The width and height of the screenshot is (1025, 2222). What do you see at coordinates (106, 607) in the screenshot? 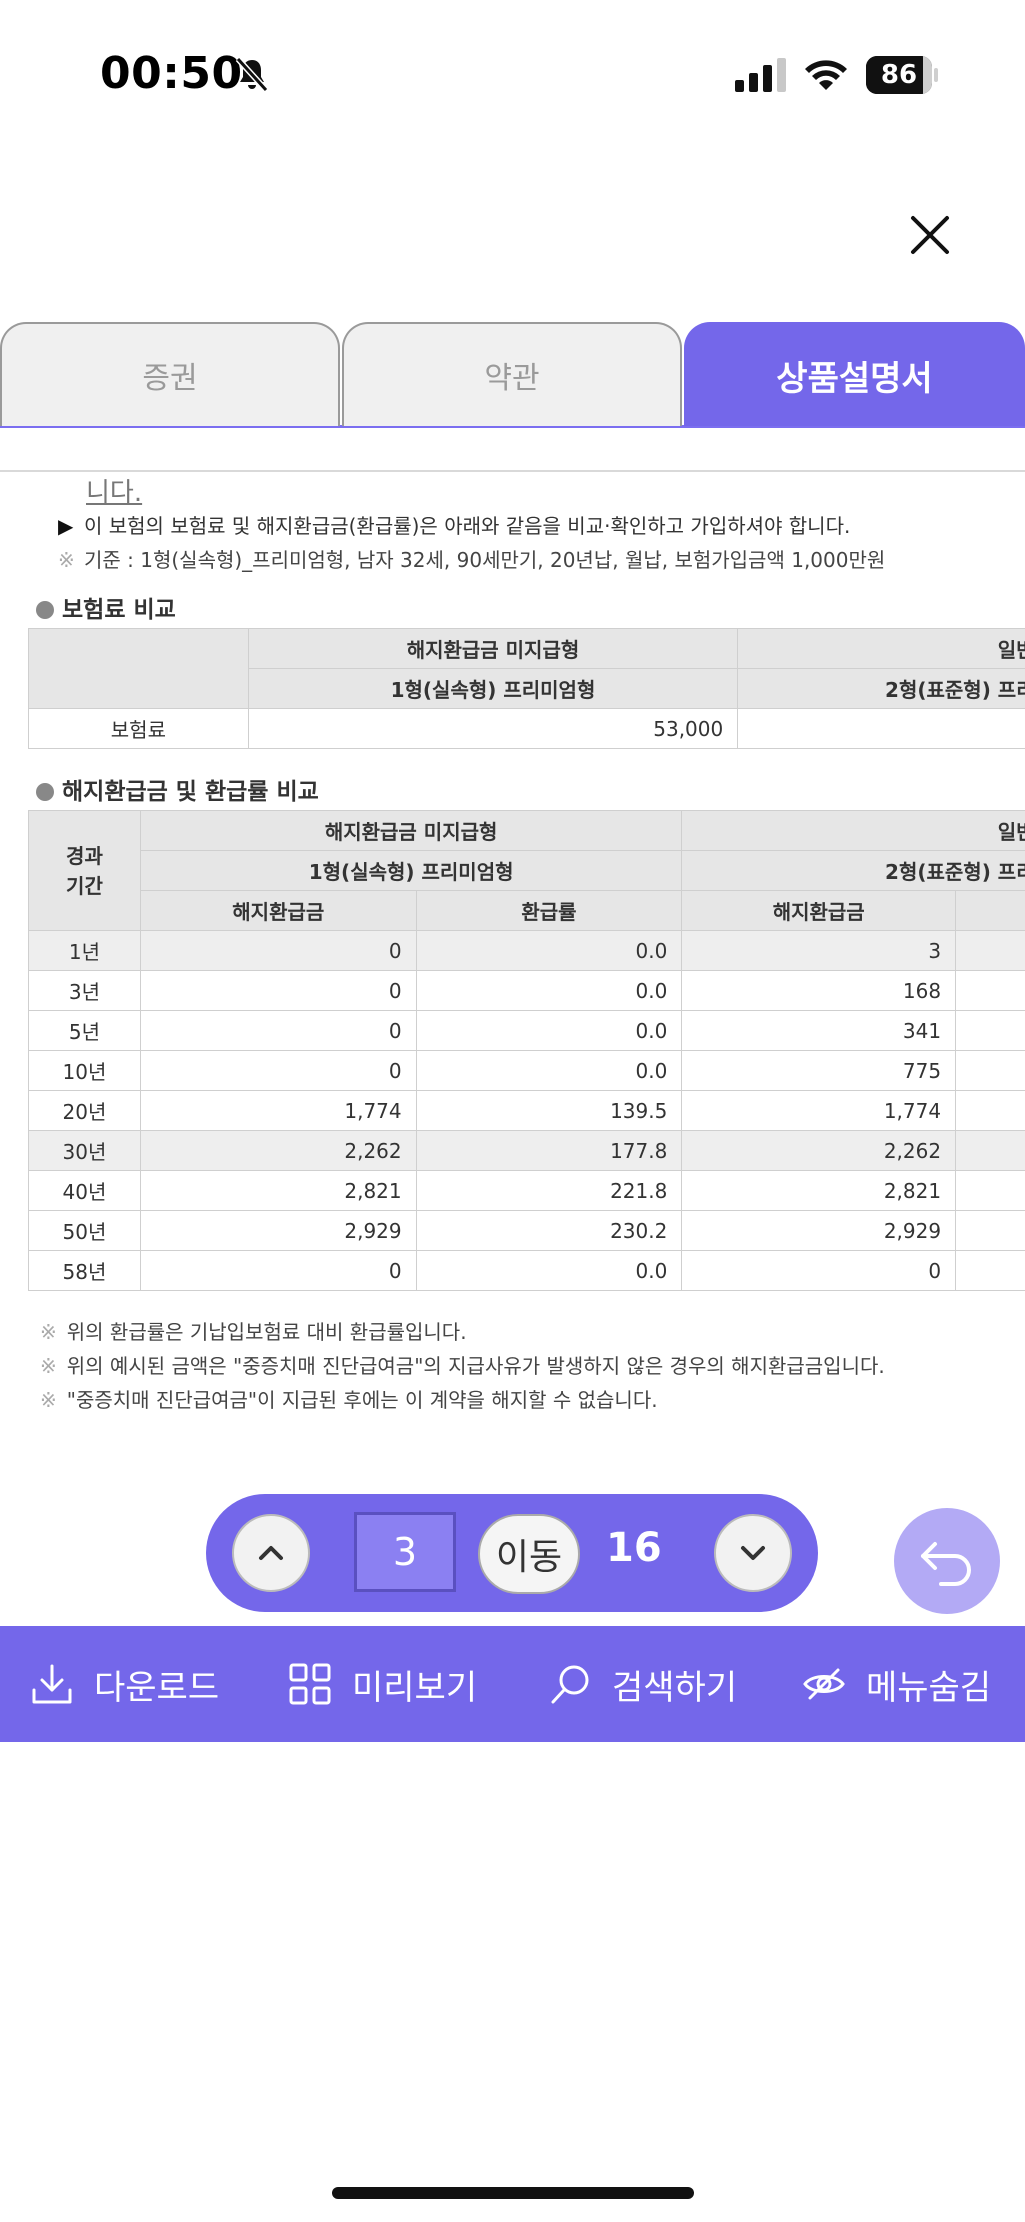
I see `section-title-premium: 보험료 비교` at bounding box center [106, 607].